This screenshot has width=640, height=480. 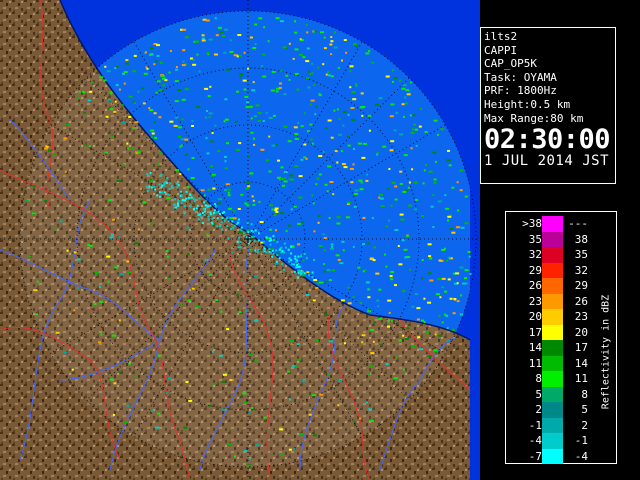 I want to click on legend-row: 26 29, so click(x=561, y=286).